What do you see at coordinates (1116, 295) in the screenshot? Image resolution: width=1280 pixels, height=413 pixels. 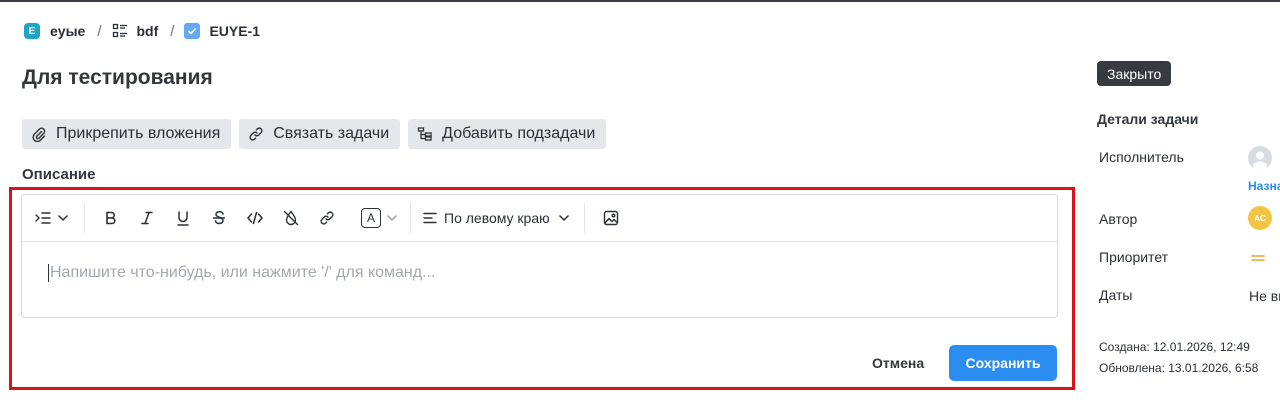 I see `dates-label: Даты` at bounding box center [1116, 295].